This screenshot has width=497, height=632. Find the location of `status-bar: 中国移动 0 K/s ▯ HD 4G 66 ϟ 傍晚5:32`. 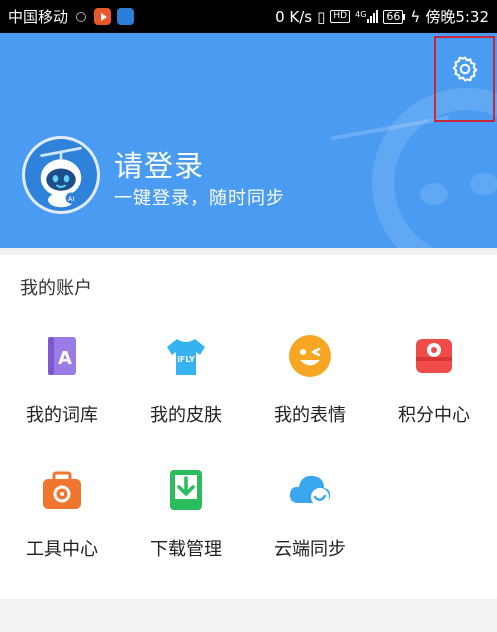

status-bar: 中国移动 0 K/s ▯ HD 4G 66 ϟ 傍晚5:32 is located at coordinates (248, 16).